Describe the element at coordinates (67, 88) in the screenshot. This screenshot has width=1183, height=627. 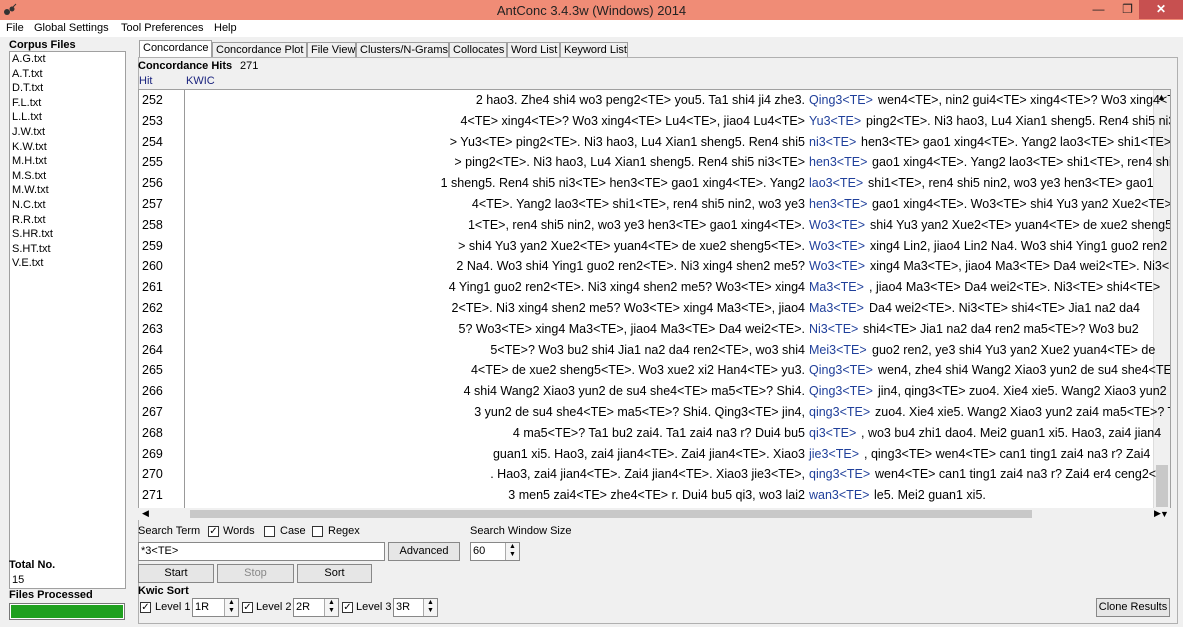
I see `corpus-file-item: D.T.txt` at that location.